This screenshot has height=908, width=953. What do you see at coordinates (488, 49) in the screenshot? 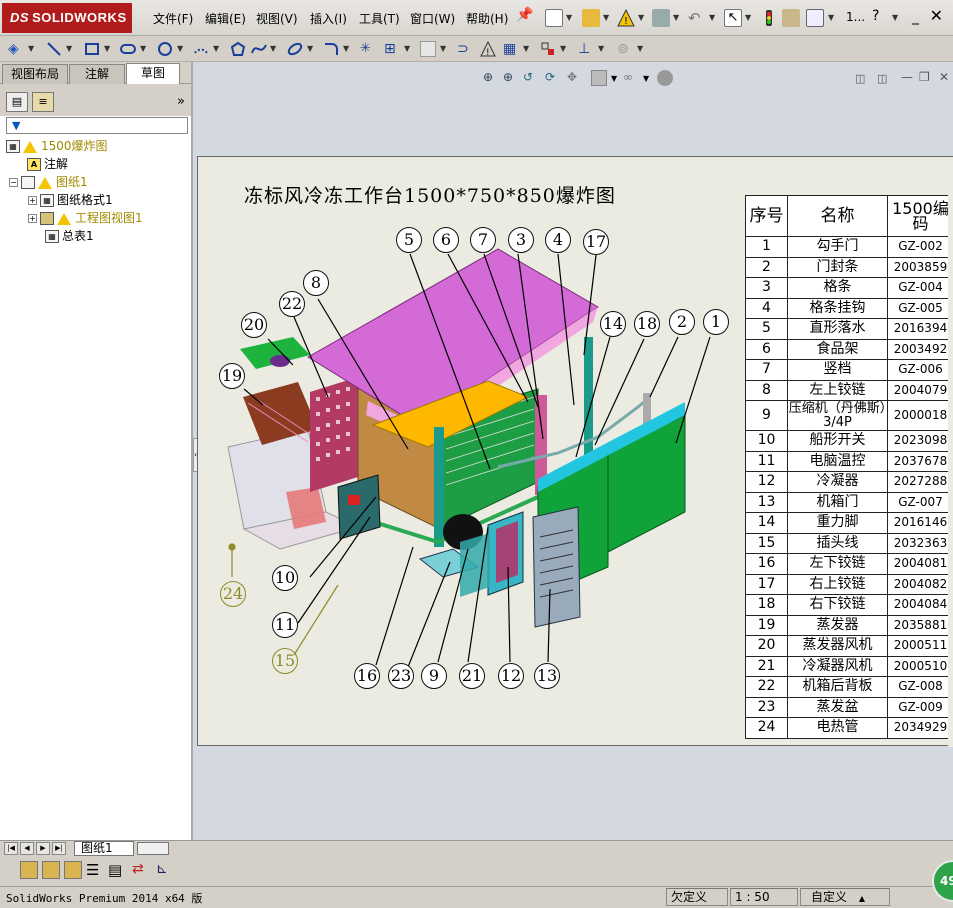
I see `mirror-warning-icon: !` at bounding box center [488, 49].